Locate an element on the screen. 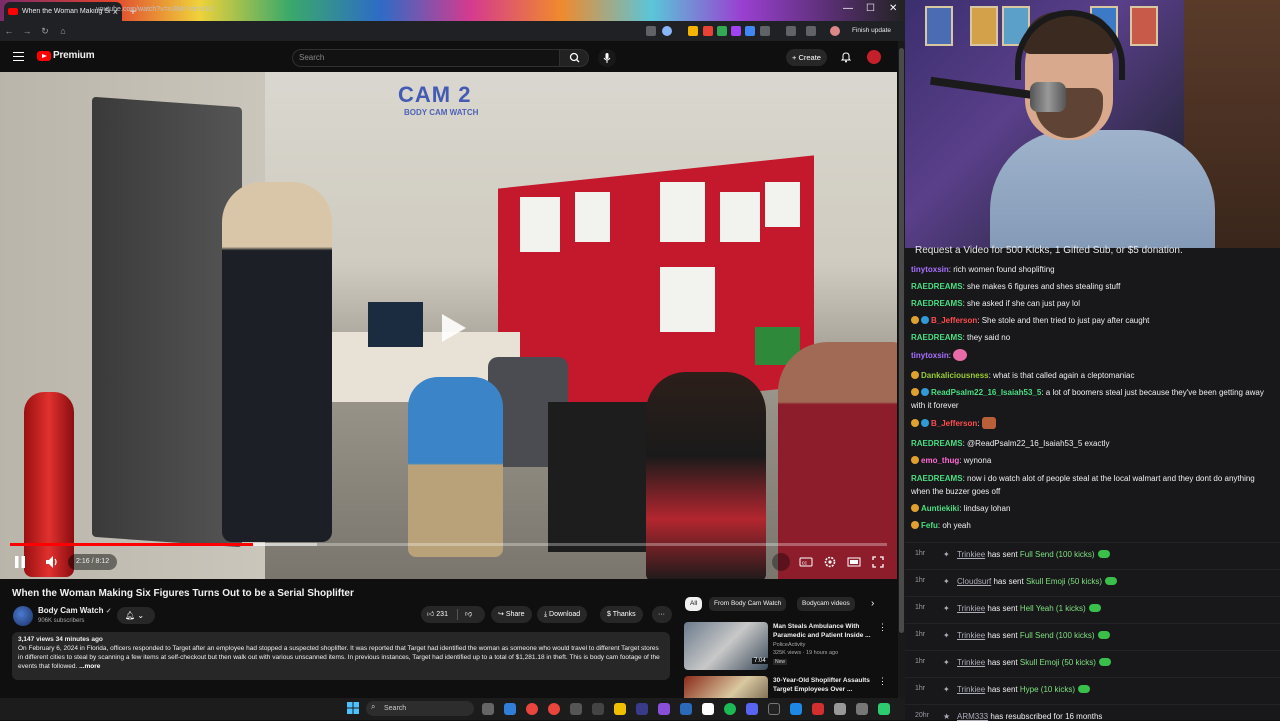 The image size is (1280, 721). windows-start-icon is located at coordinates (353, 708).